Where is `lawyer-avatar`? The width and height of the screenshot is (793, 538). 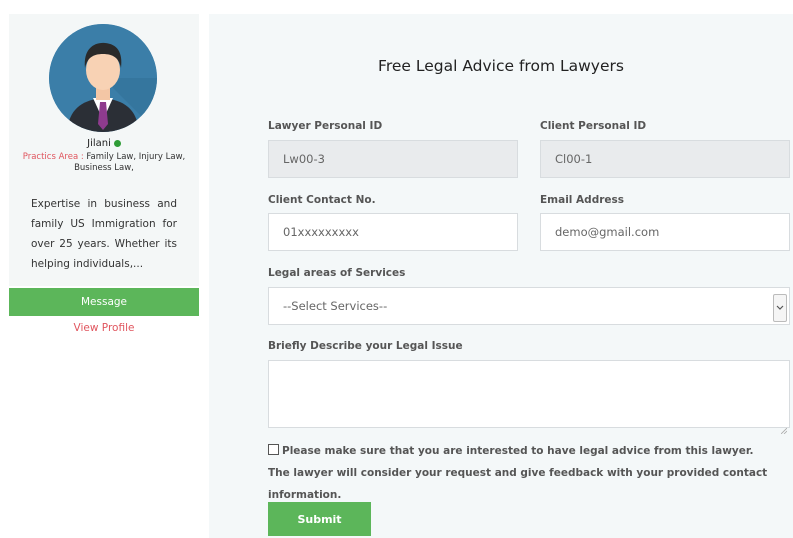 lawyer-avatar is located at coordinates (103, 78).